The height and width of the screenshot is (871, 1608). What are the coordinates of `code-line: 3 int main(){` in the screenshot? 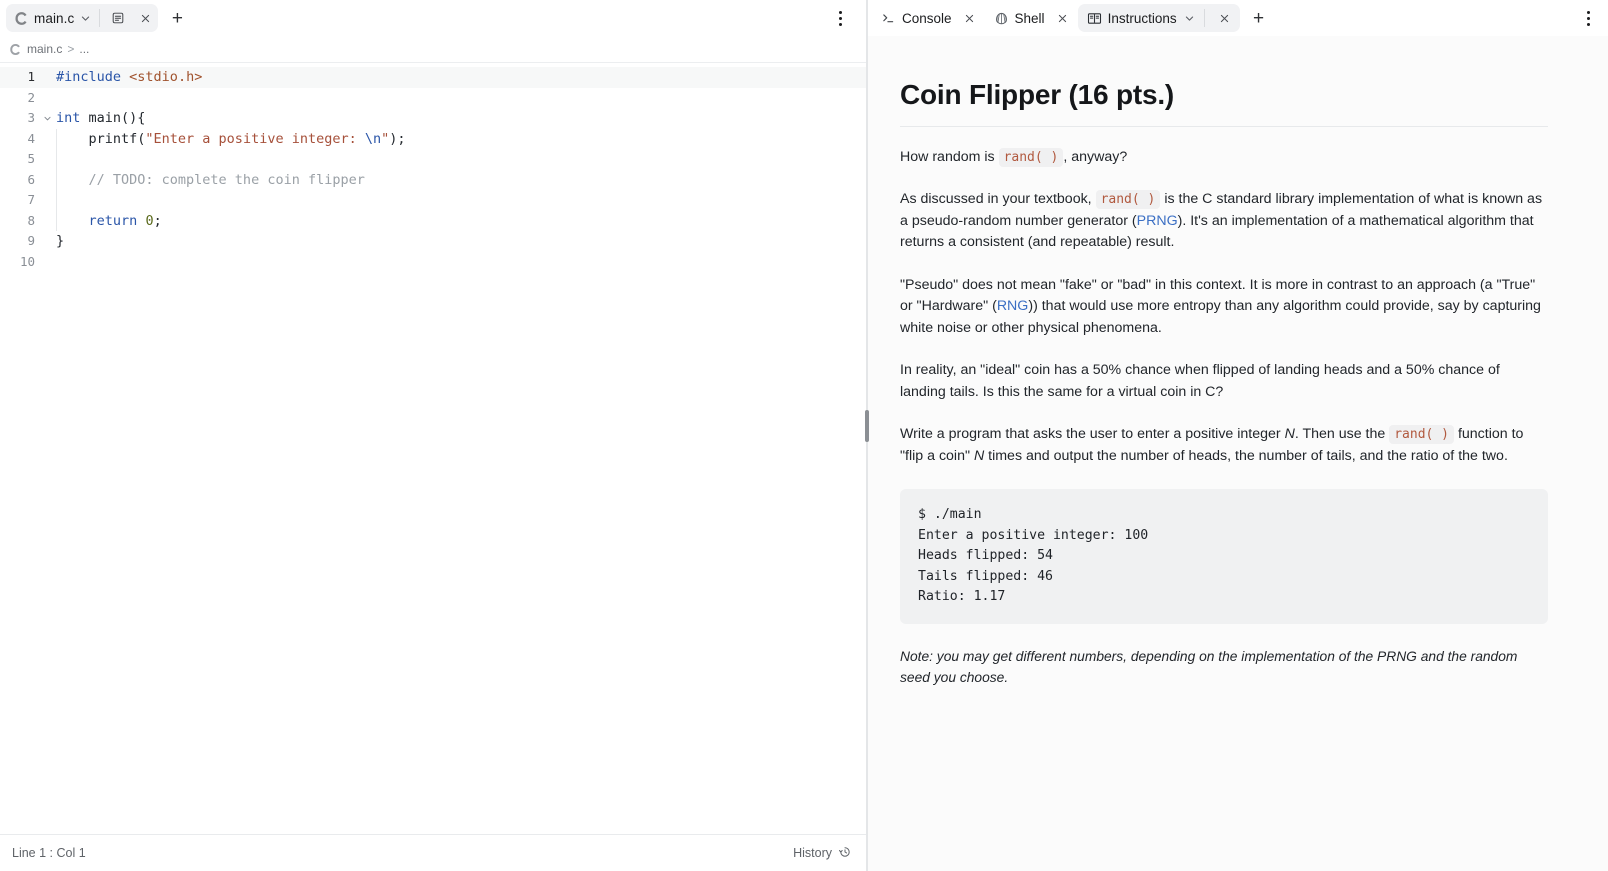 It's located at (433, 118).